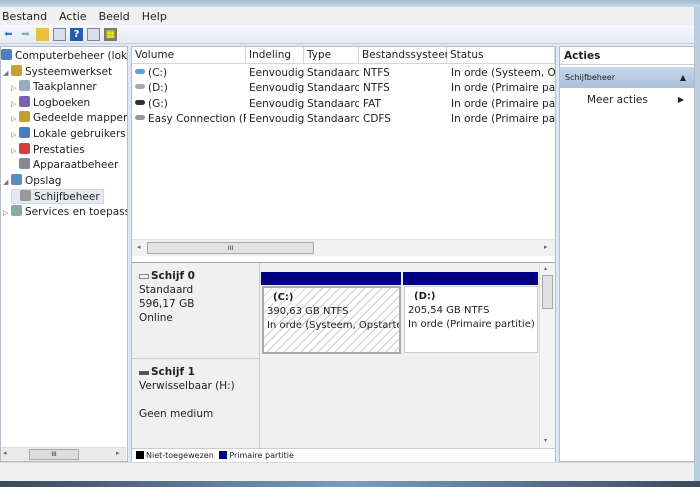  What do you see at coordinates (24, 132) in the screenshot?
I see `users-icon` at bounding box center [24, 132].